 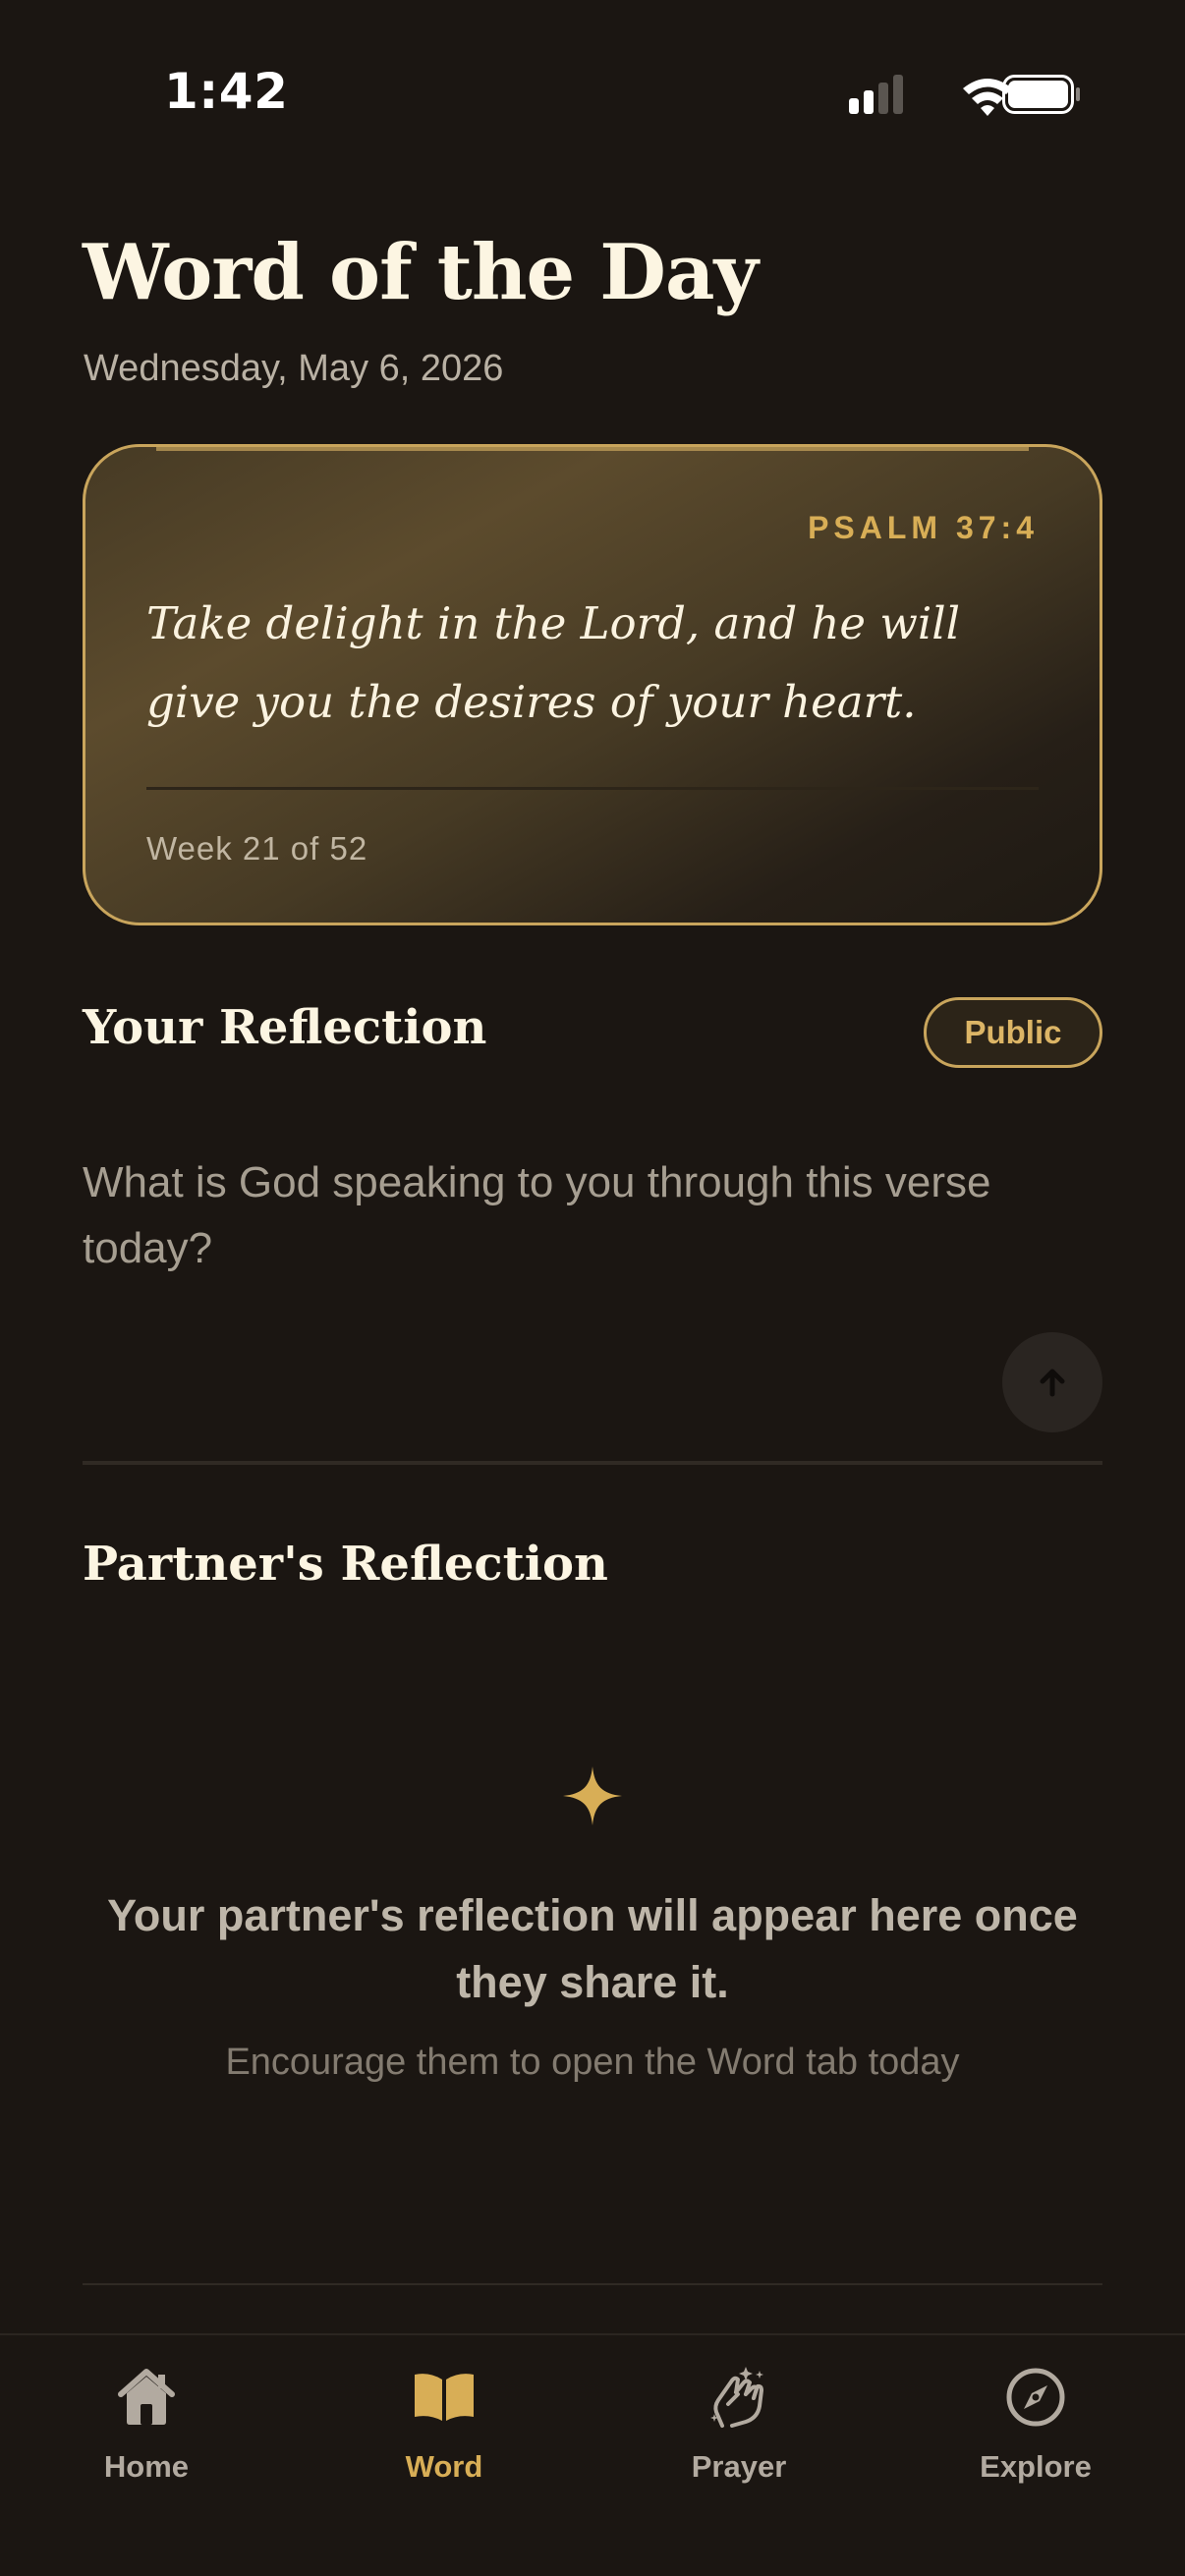 What do you see at coordinates (1036, 2466) in the screenshot?
I see `tab-label: Explore` at bounding box center [1036, 2466].